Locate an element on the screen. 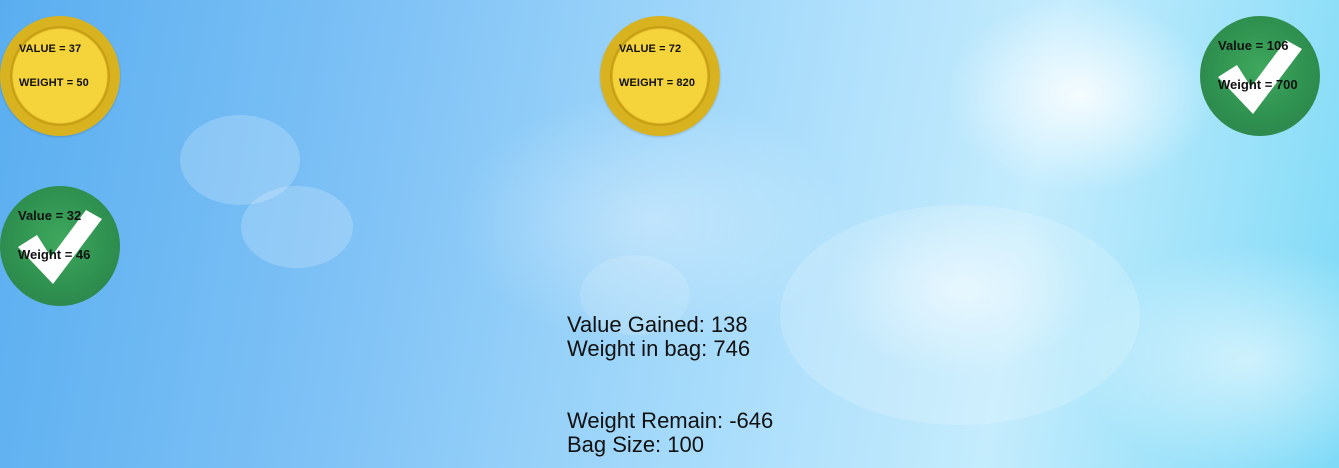 Image resolution: width=1339 pixels, height=468 pixels. value-gained-text: Value Gained: 138 is located at coordinates (657, 324).